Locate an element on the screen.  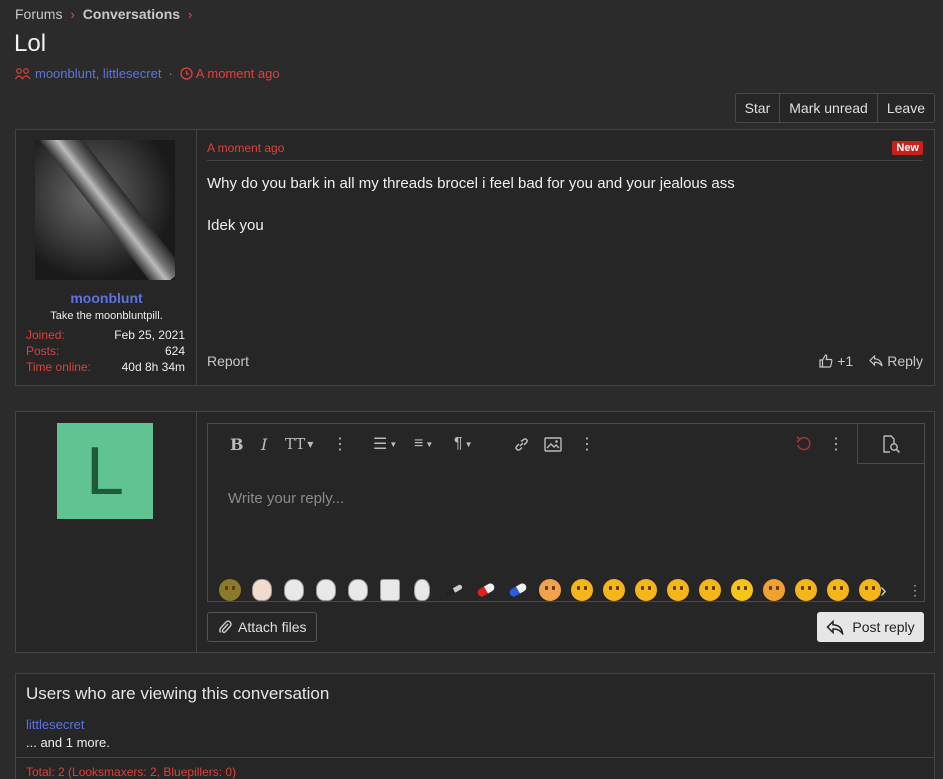
thumbs-up-icon is located at coordinates (826, 361).